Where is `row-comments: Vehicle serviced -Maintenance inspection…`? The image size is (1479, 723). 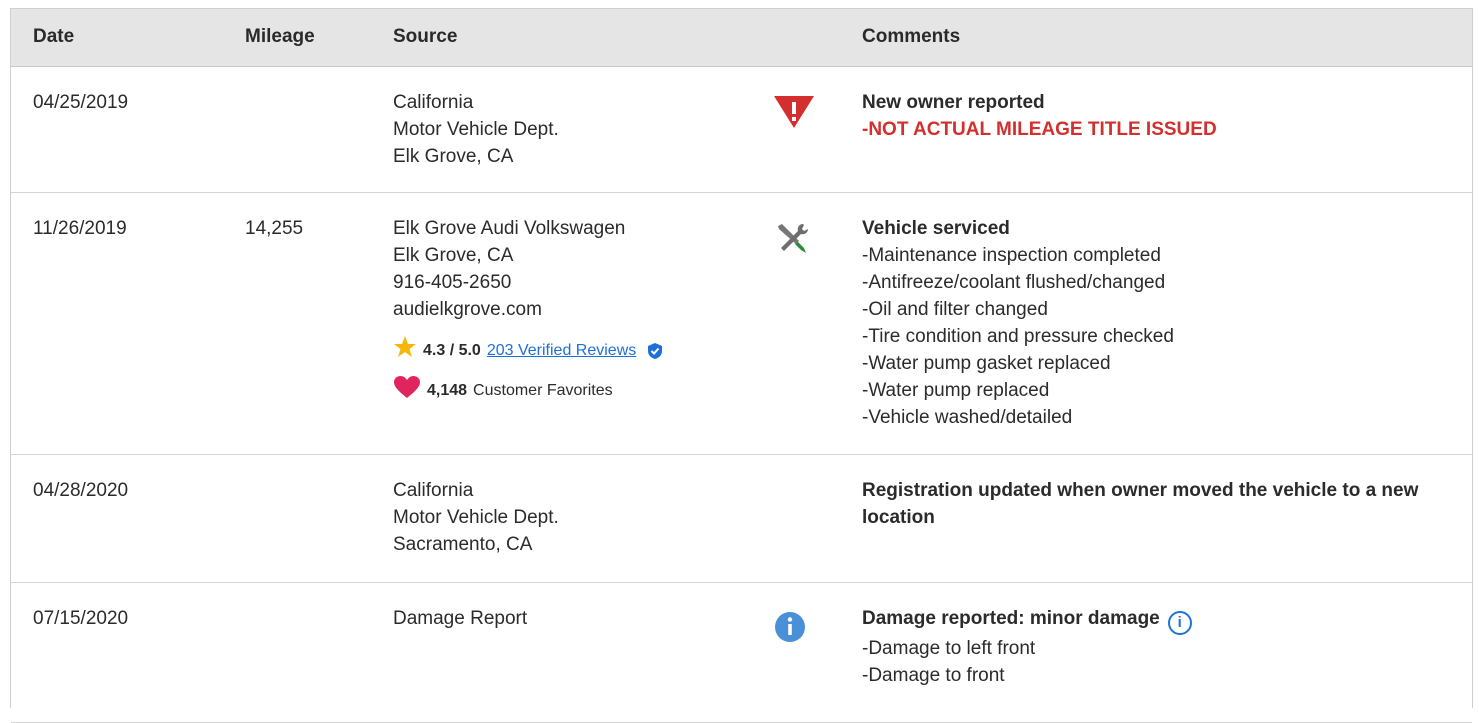
row-comments: Vehicle serviced -Maintenance inspection… is located at coordinates (1162, 323).